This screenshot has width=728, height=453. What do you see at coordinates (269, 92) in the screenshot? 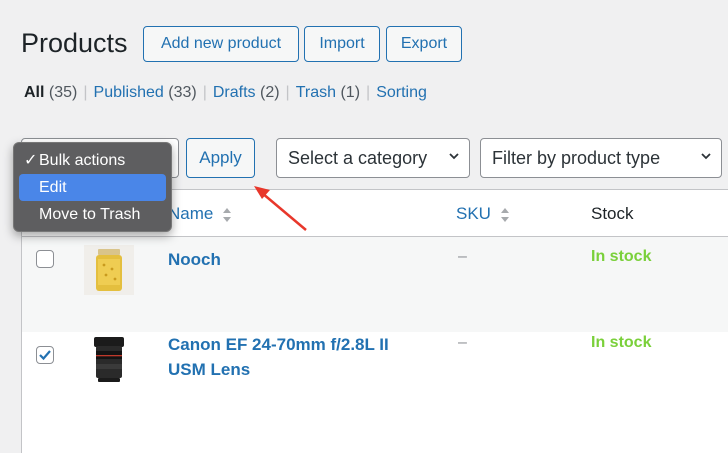
I see `drafts-count: (2)` at bounding box center [269, 92].